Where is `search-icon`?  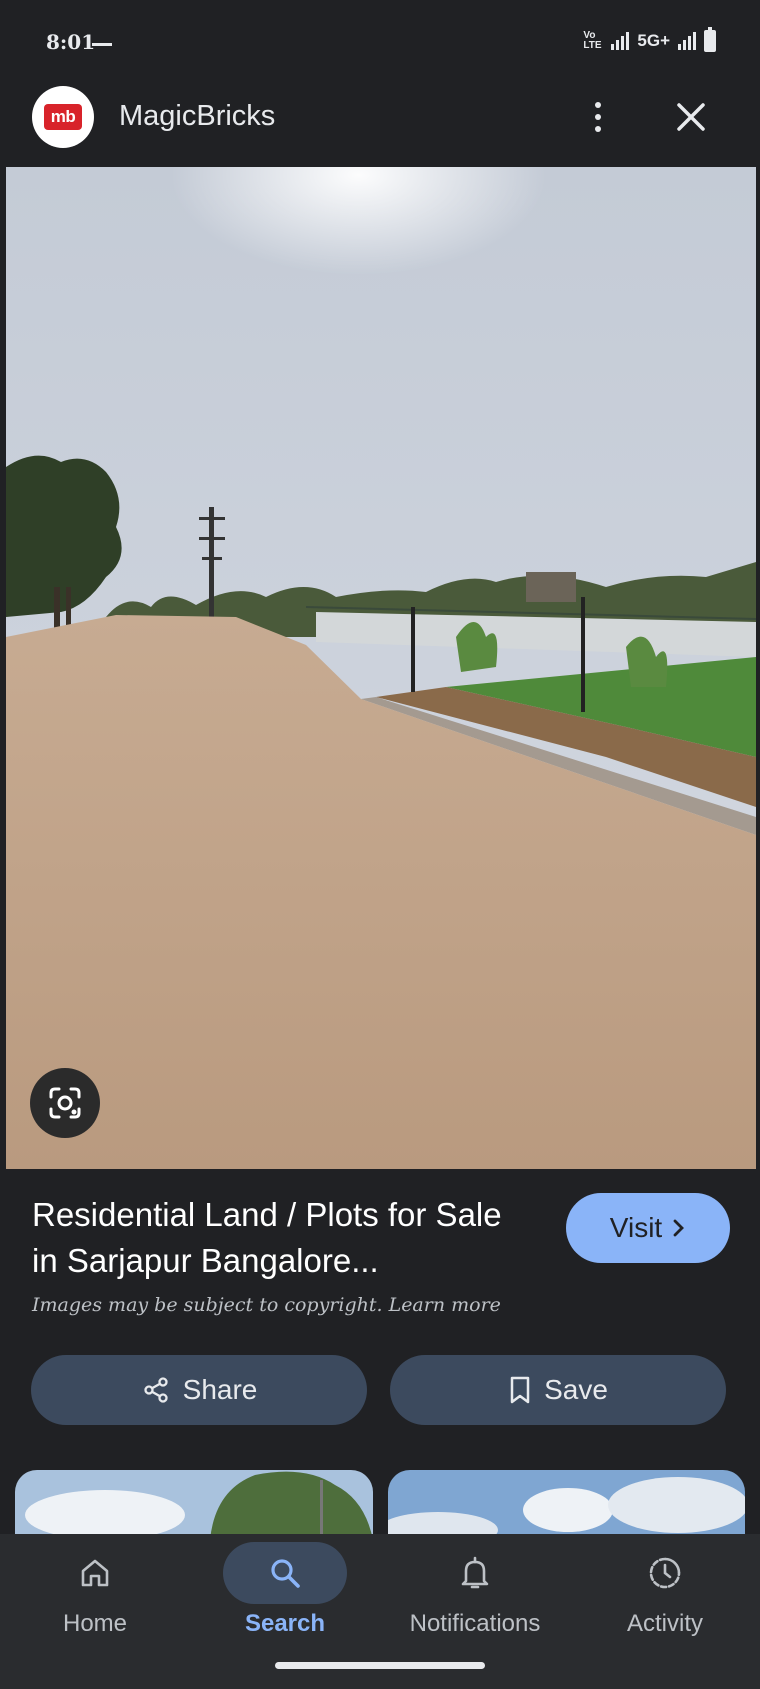 search-icon is located at coordinates (285, 1573).